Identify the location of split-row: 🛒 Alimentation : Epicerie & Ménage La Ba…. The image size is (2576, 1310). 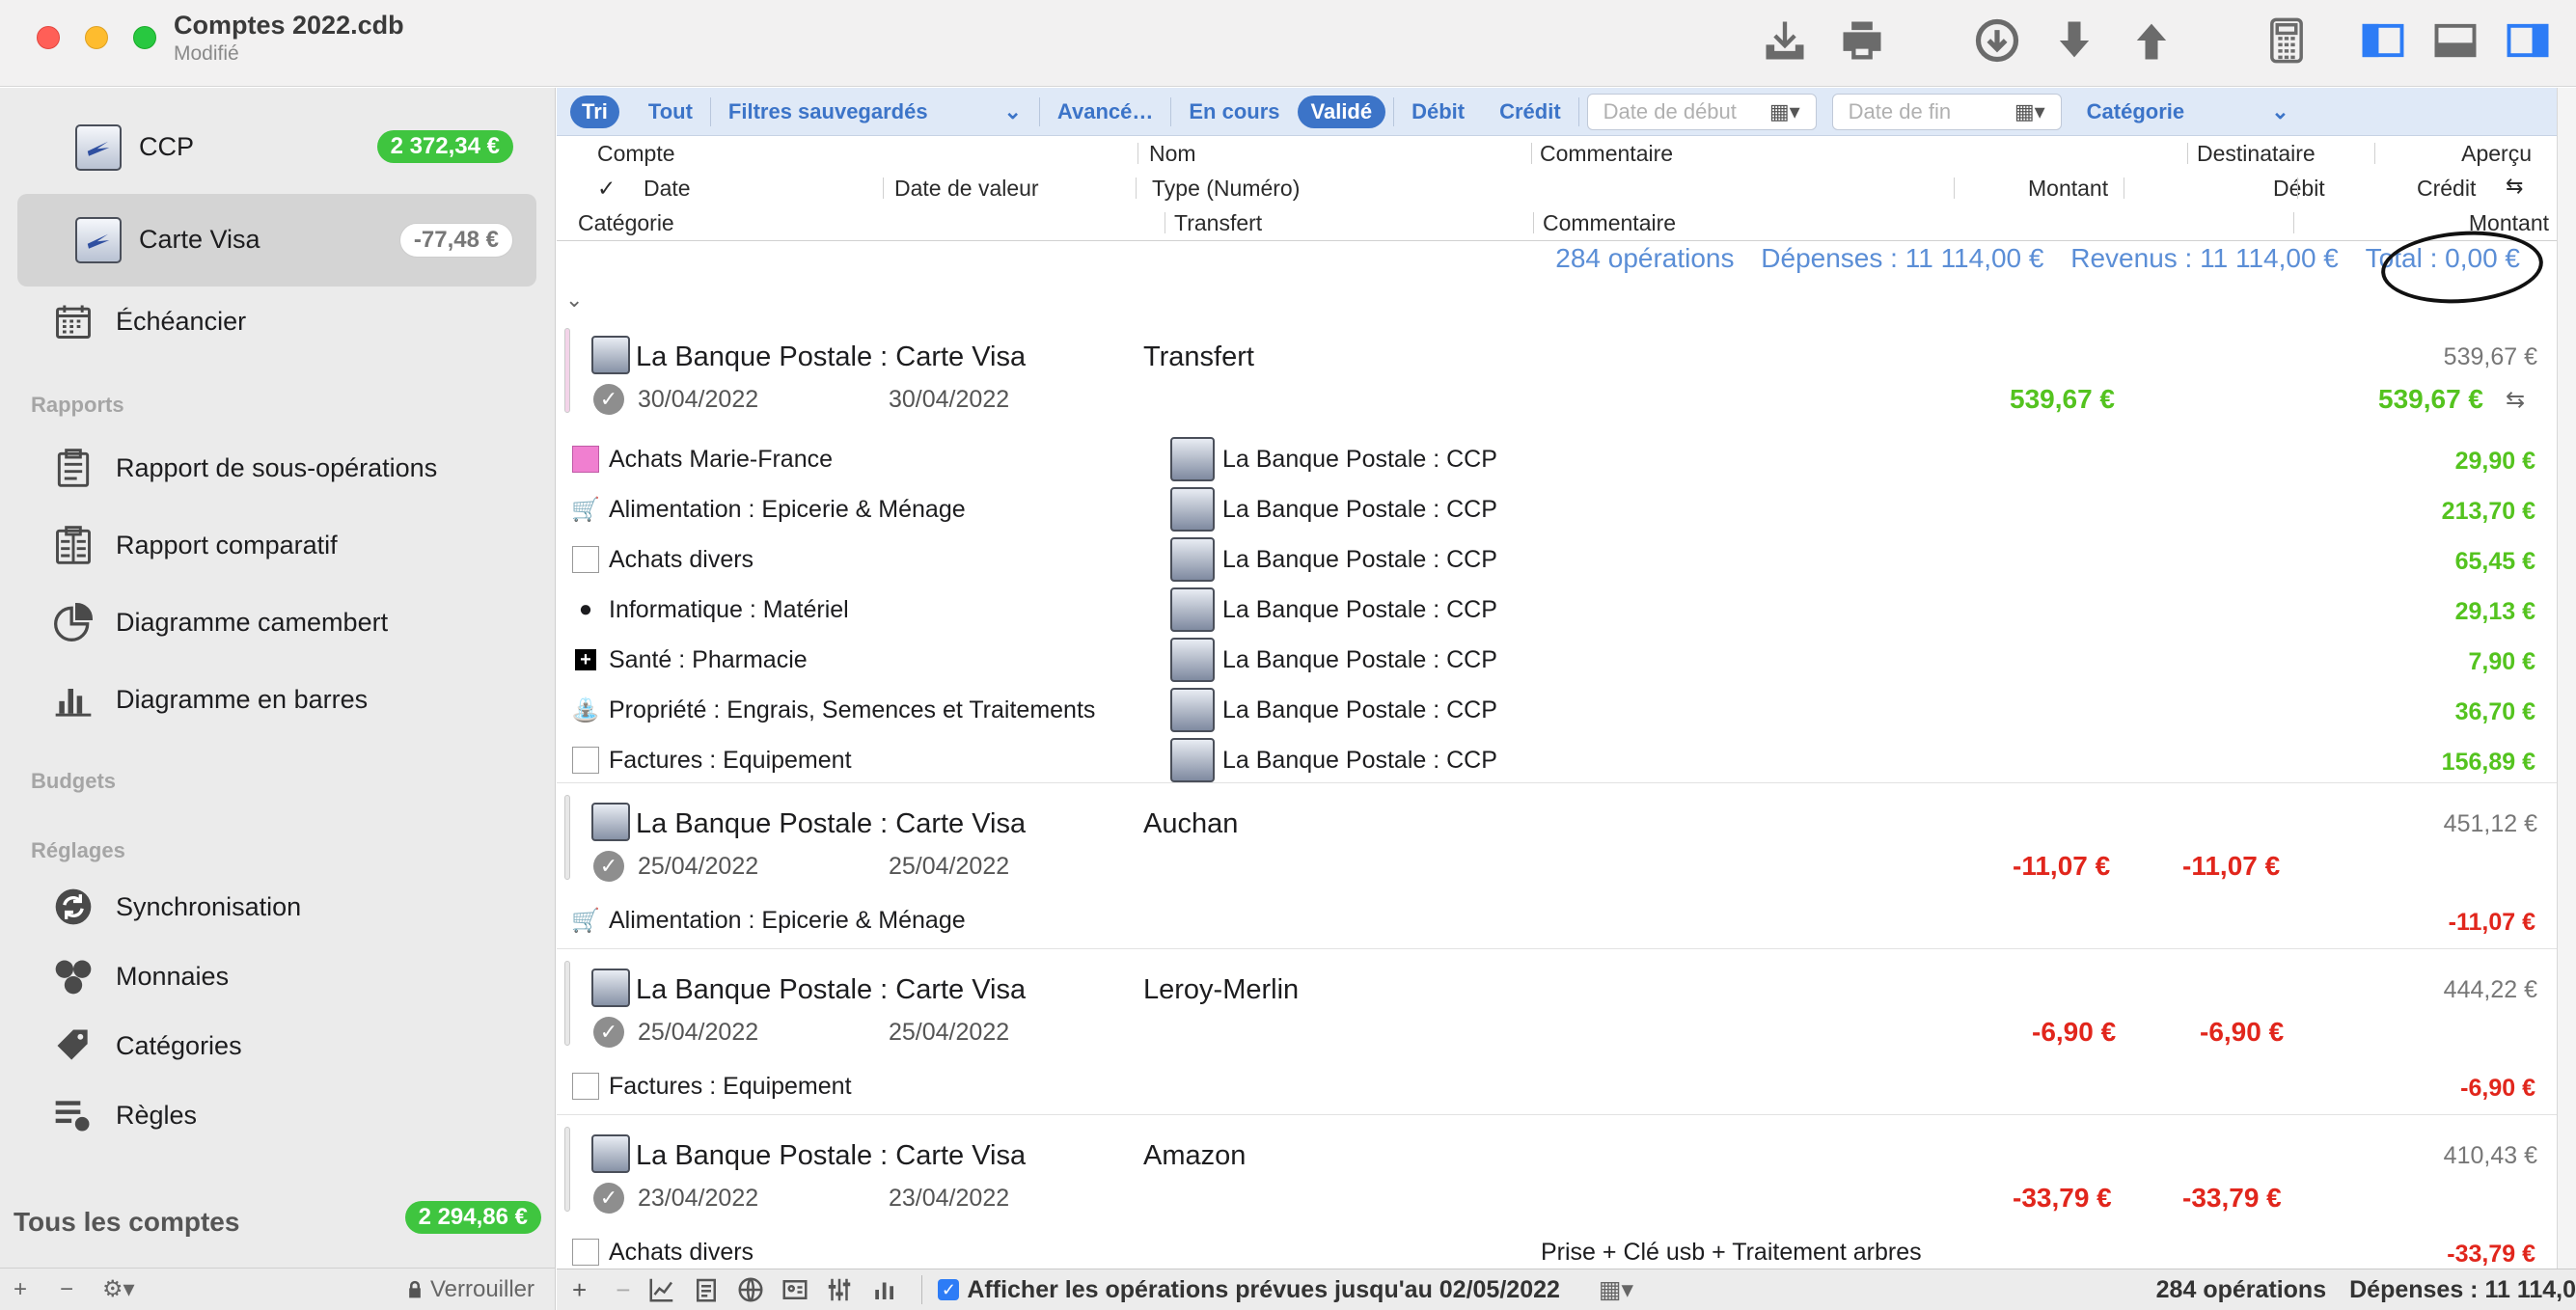
(1557, 509).